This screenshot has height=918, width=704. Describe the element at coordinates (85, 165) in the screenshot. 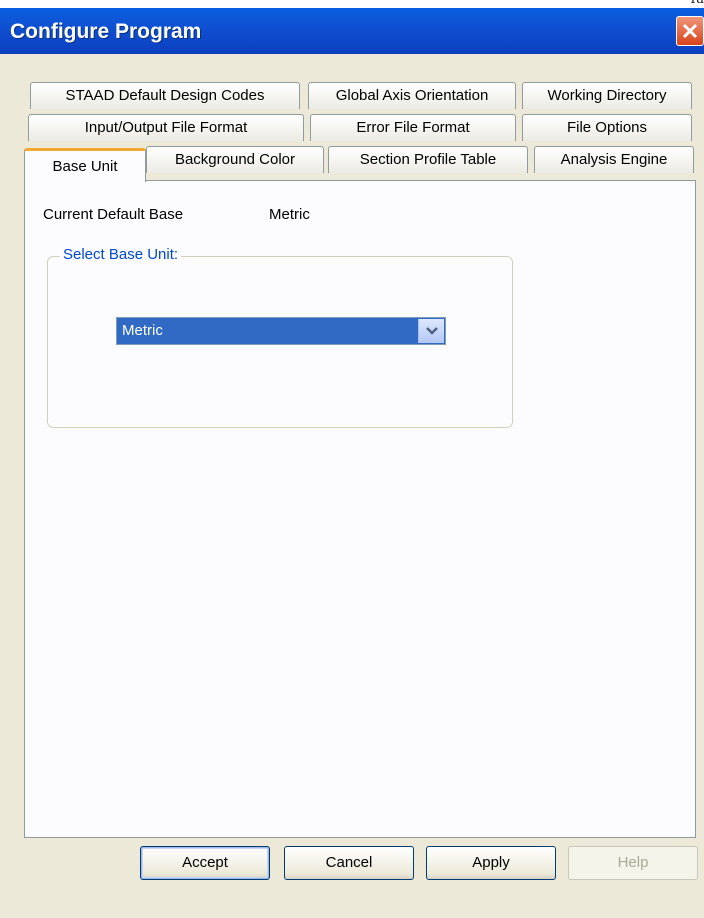

I see `tab-base-unit: Base Unit` at that location.